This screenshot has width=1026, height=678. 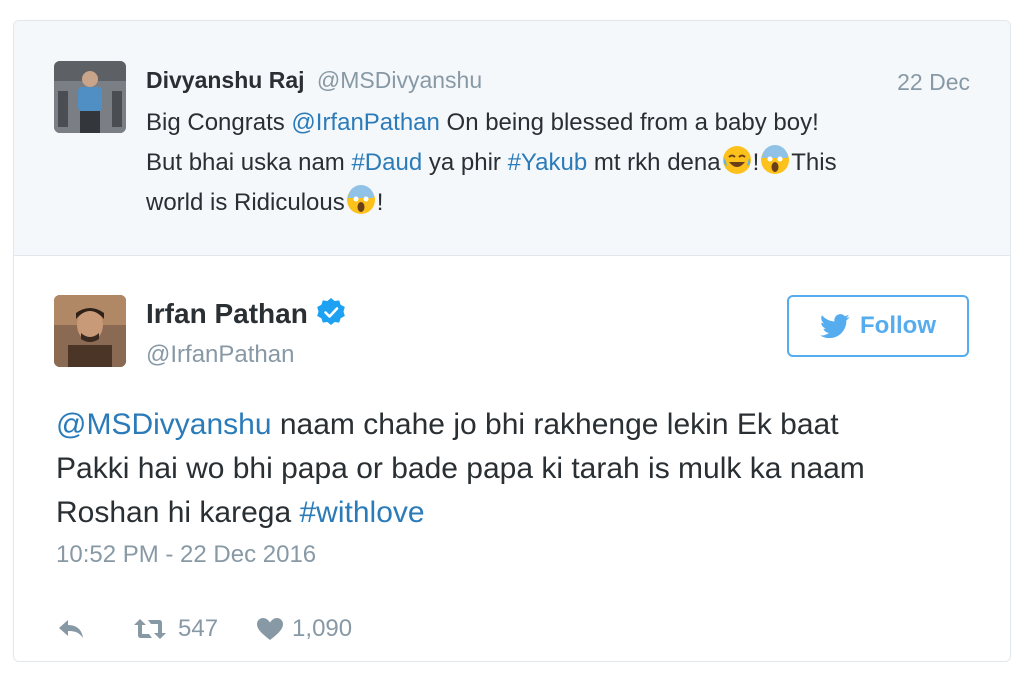 I want to click on hashtag-link: #Daud, so click(x=386, y=162).